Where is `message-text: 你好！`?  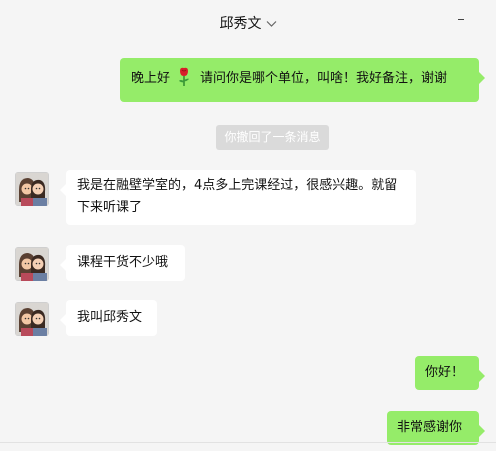 message-text: 你好！ is located at coordinates (445, 372).